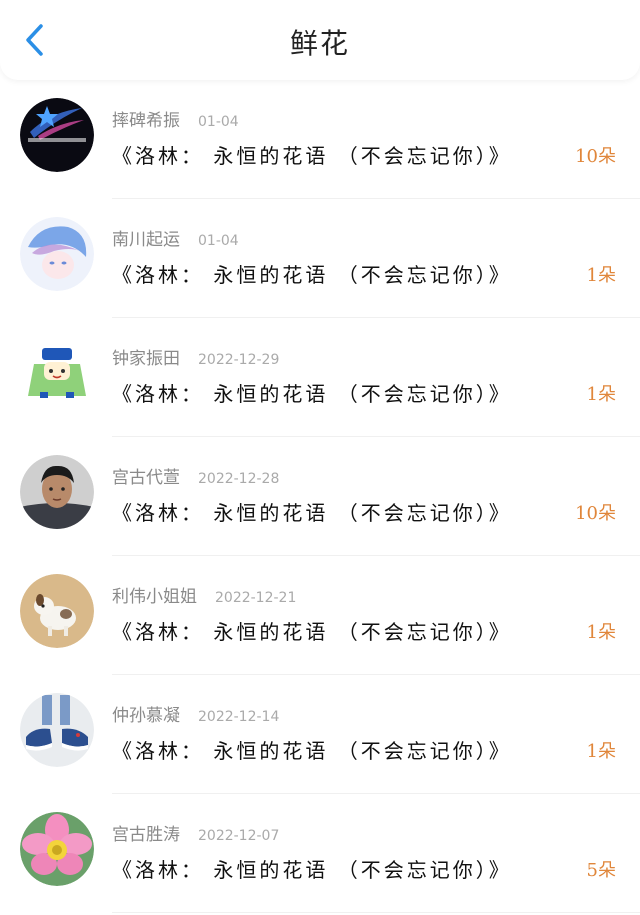 This screenshot has height=915, width=640. What do you see at coordinates (146, 835) in the screenshot?
I see `username-text: 宫古胜涛` at bounding box center [146, 835].